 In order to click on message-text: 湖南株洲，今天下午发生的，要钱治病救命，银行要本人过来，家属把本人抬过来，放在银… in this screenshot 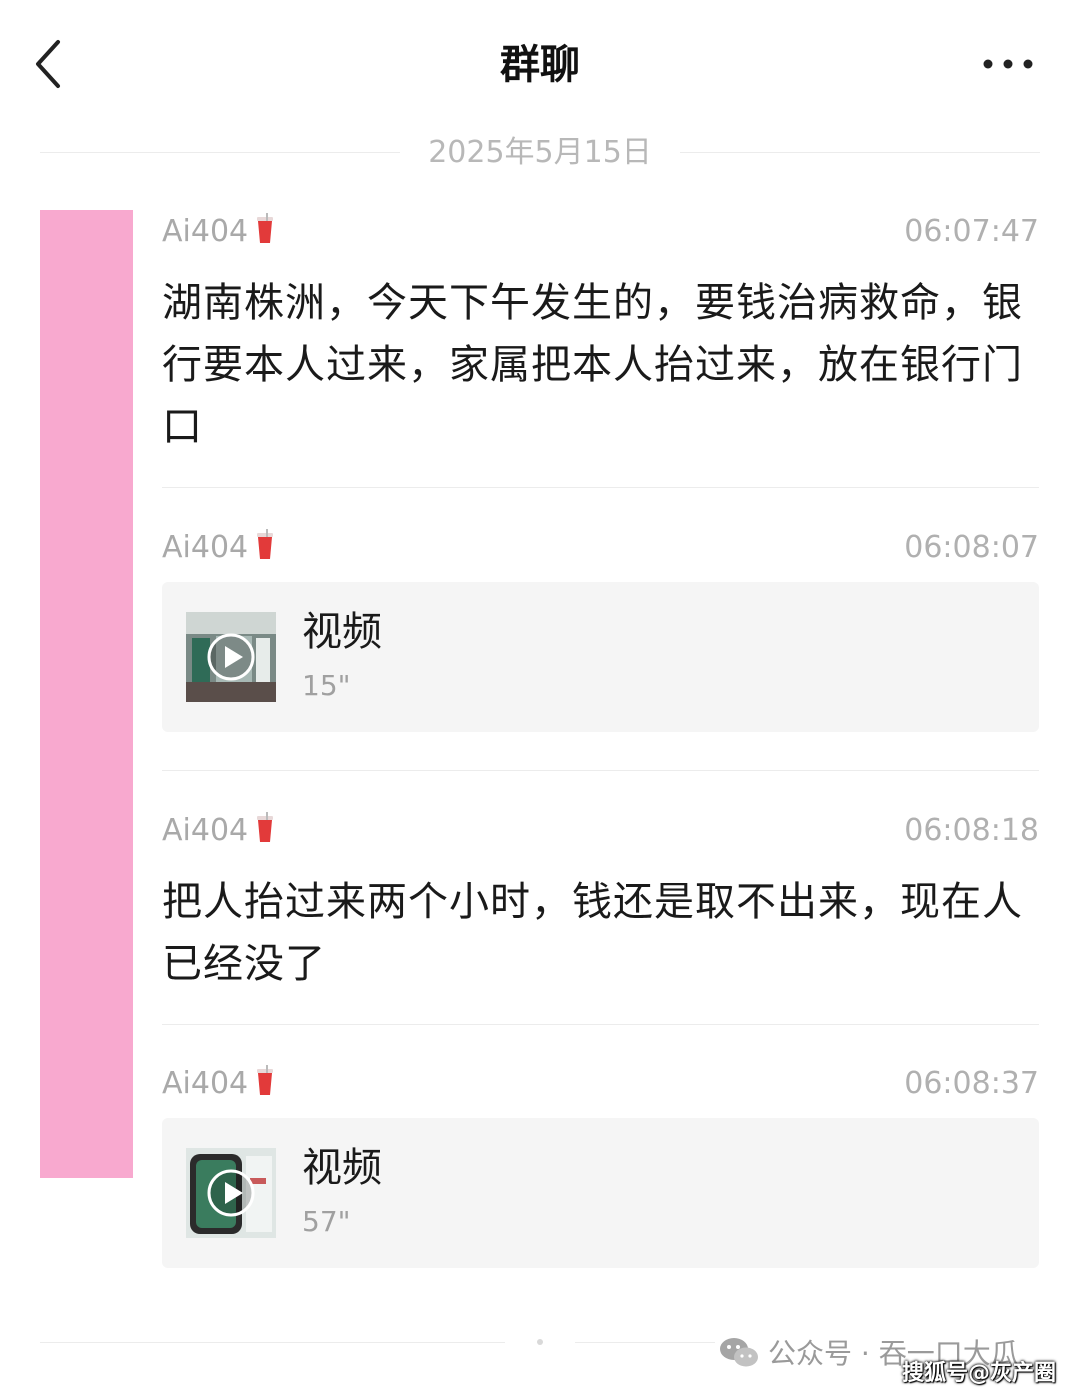, I will do `click(600, 365)`.